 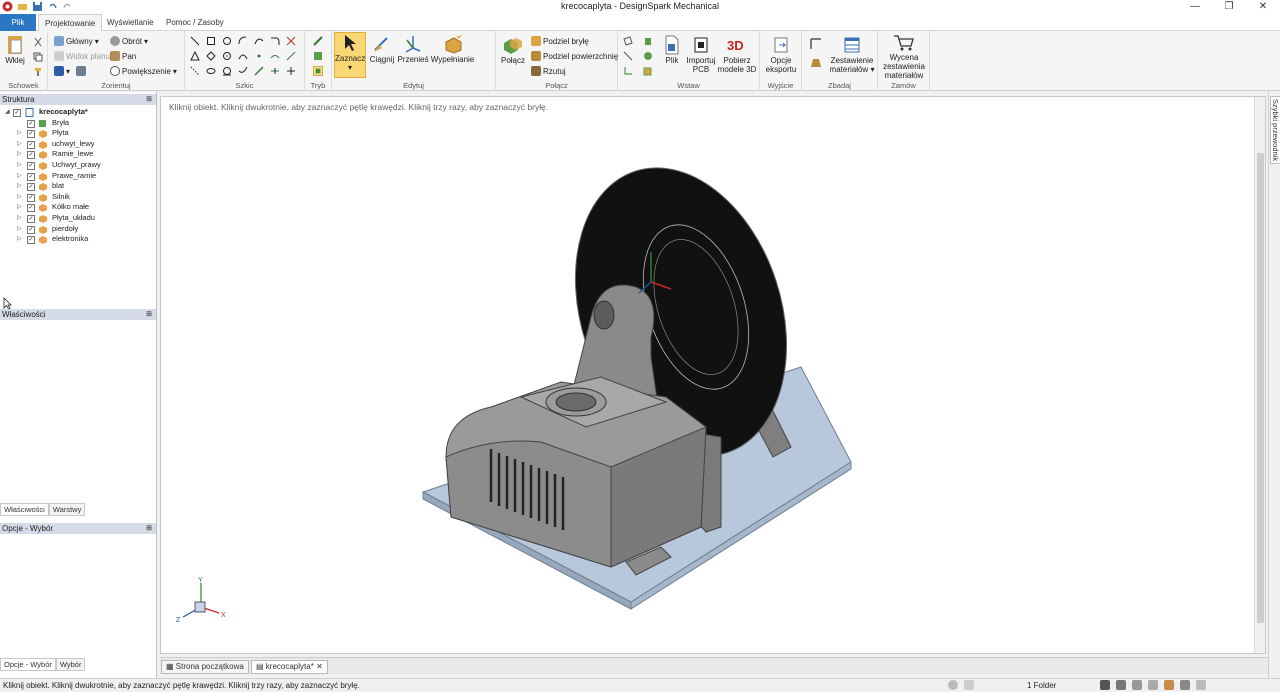 I want to click on offset-tool-icon, so click(x=275, y=56).